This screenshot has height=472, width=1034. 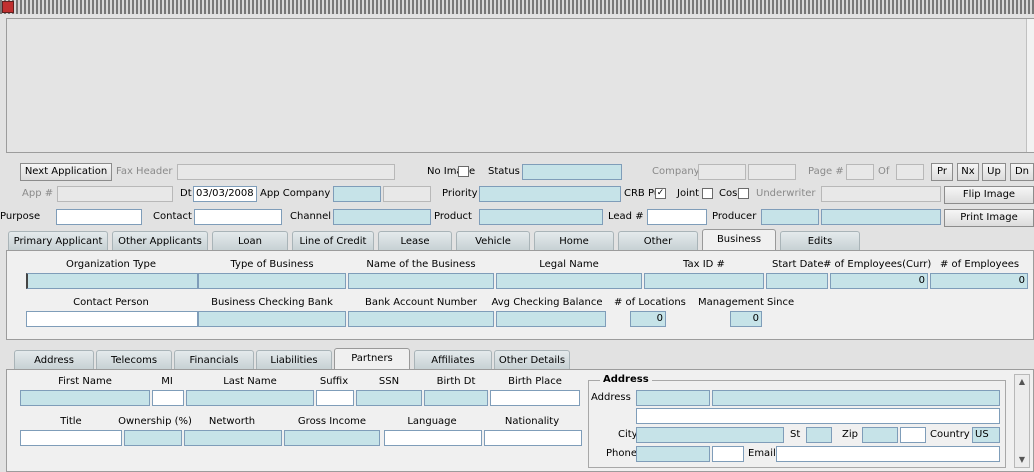 I want to click on fax-header-label: Fax Header, so click(x=144, y=171).